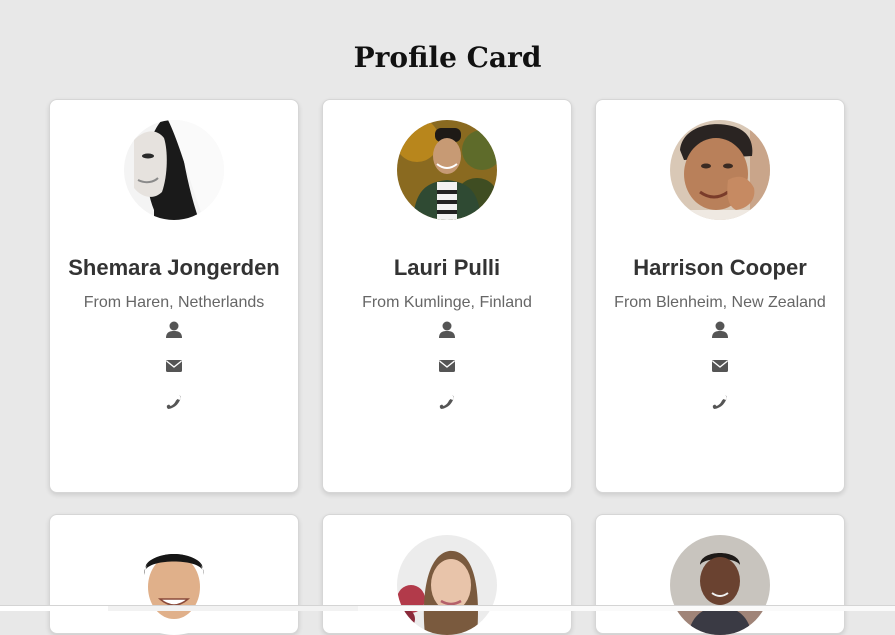  Describe the element at coordinates (447, 57) in the screenshot. I see `page-title: Profile Card` at that location.